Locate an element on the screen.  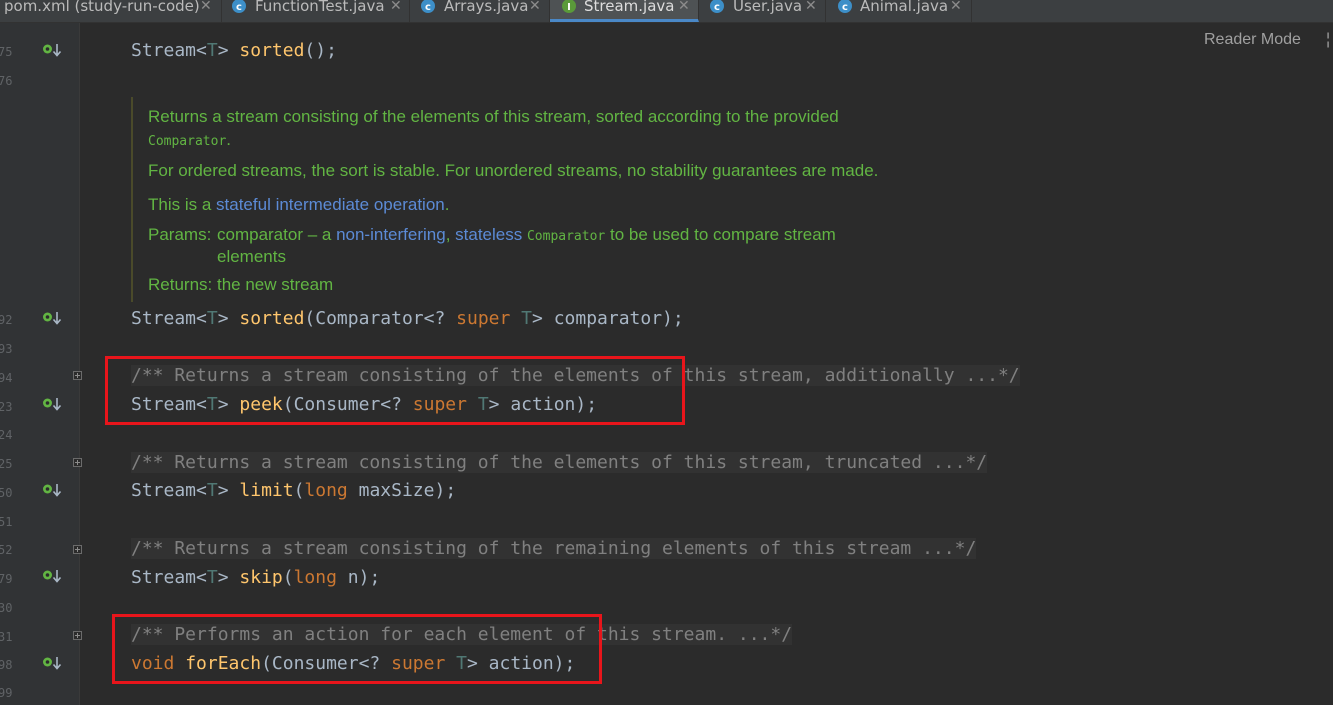
doc-text: to be used to compare stream is located at coordinates (720, 234).